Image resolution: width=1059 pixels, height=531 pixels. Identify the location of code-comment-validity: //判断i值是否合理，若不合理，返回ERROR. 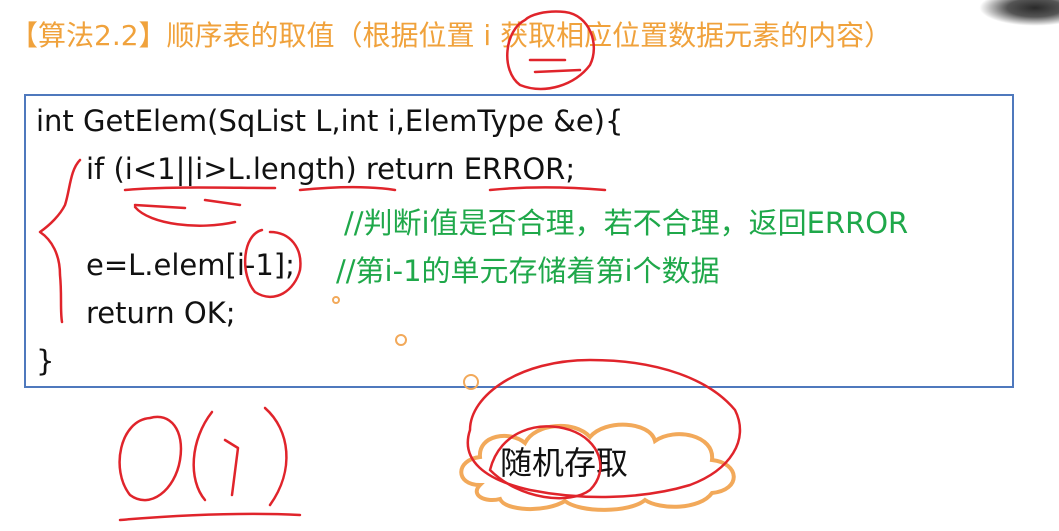
(626, 223).